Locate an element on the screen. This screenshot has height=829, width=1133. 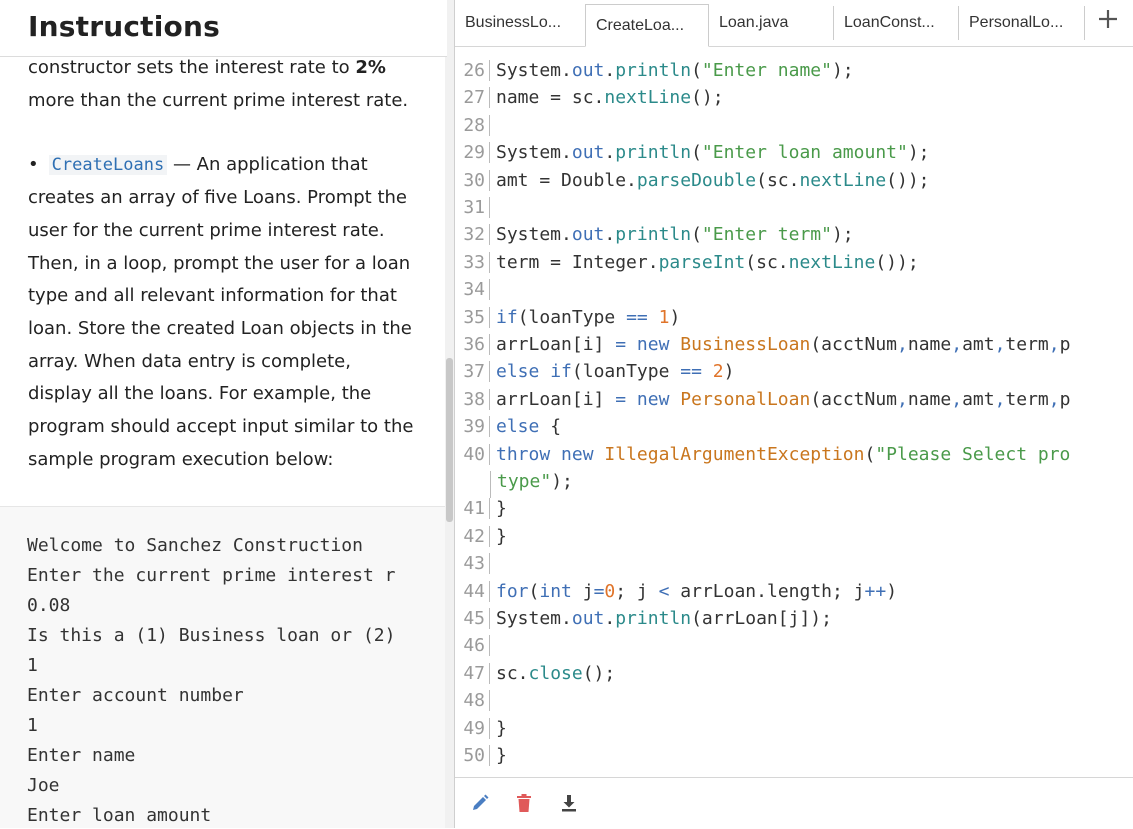
code-token: if is located at coordinates (507, 317).